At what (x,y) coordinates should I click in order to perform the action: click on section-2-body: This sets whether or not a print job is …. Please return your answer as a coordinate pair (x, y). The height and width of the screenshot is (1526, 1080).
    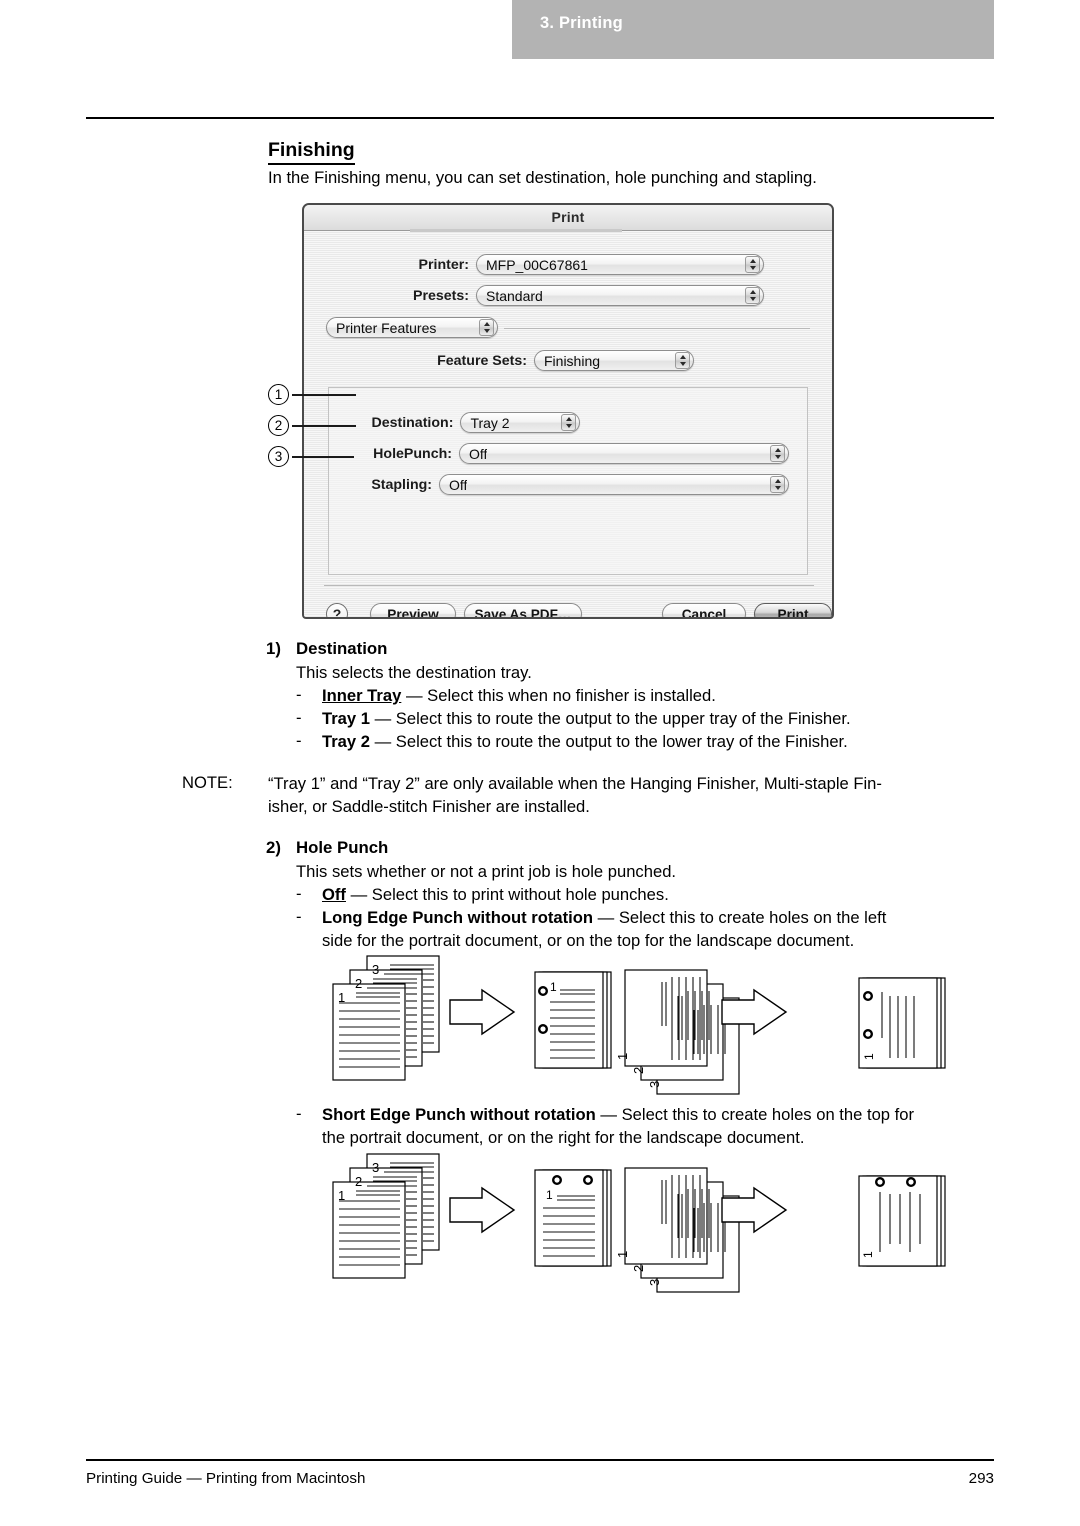
    Looking at the image, I should click on (486, 871).